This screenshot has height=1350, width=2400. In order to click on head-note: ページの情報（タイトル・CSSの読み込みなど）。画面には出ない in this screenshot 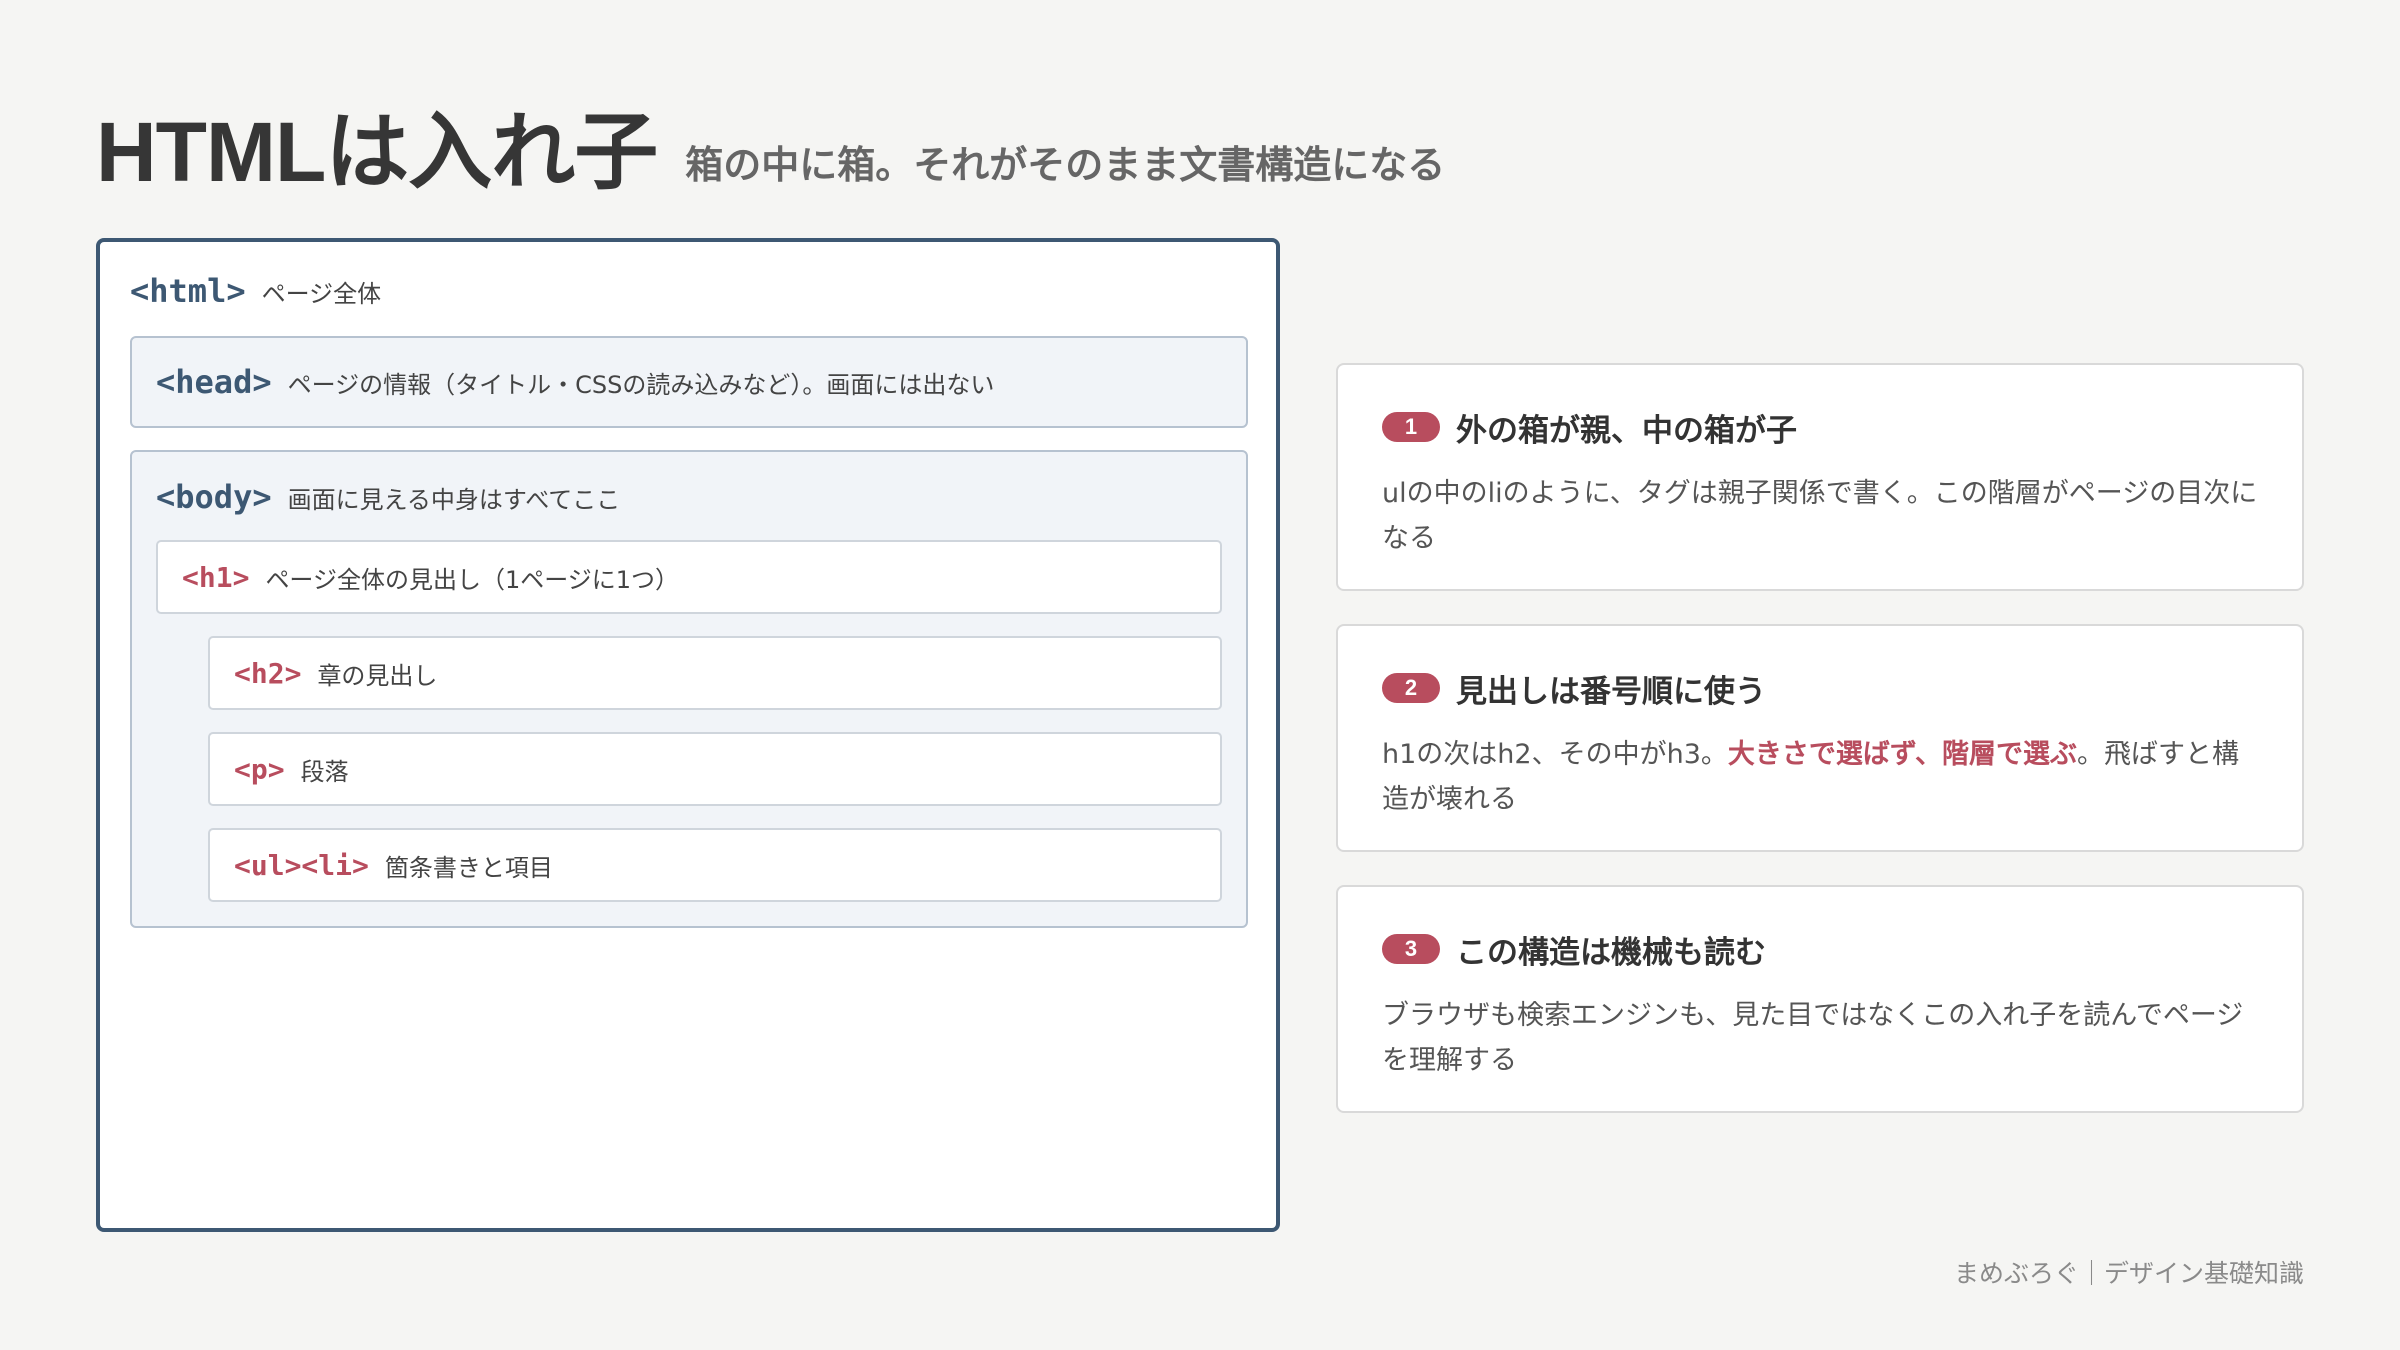, I will do `click(641, 384)`.